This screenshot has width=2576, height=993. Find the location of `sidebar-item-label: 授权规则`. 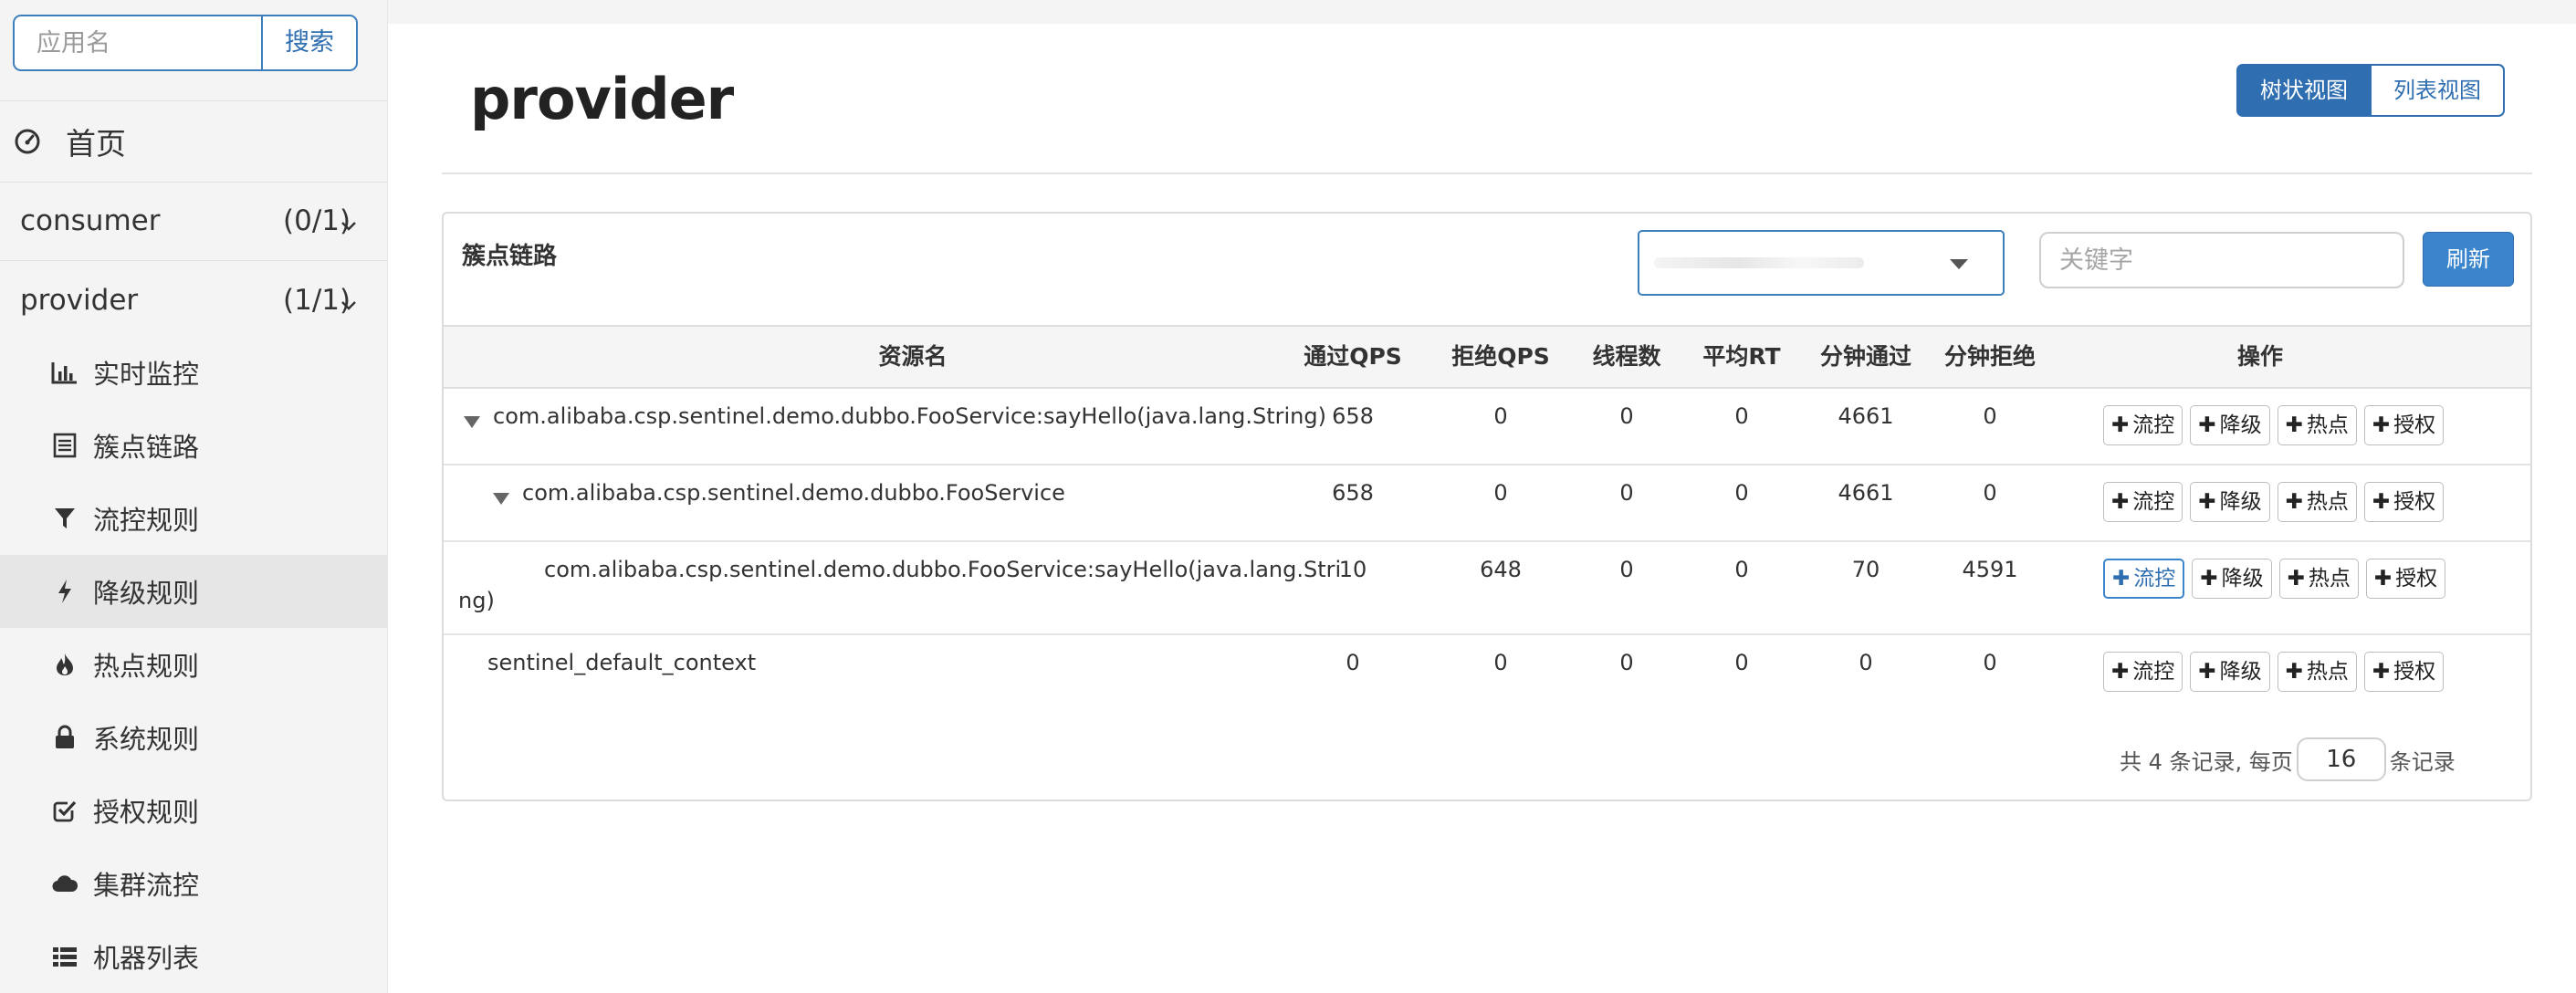

sidebar-item-label: 授权规则 is located at coordinates (146, 813).